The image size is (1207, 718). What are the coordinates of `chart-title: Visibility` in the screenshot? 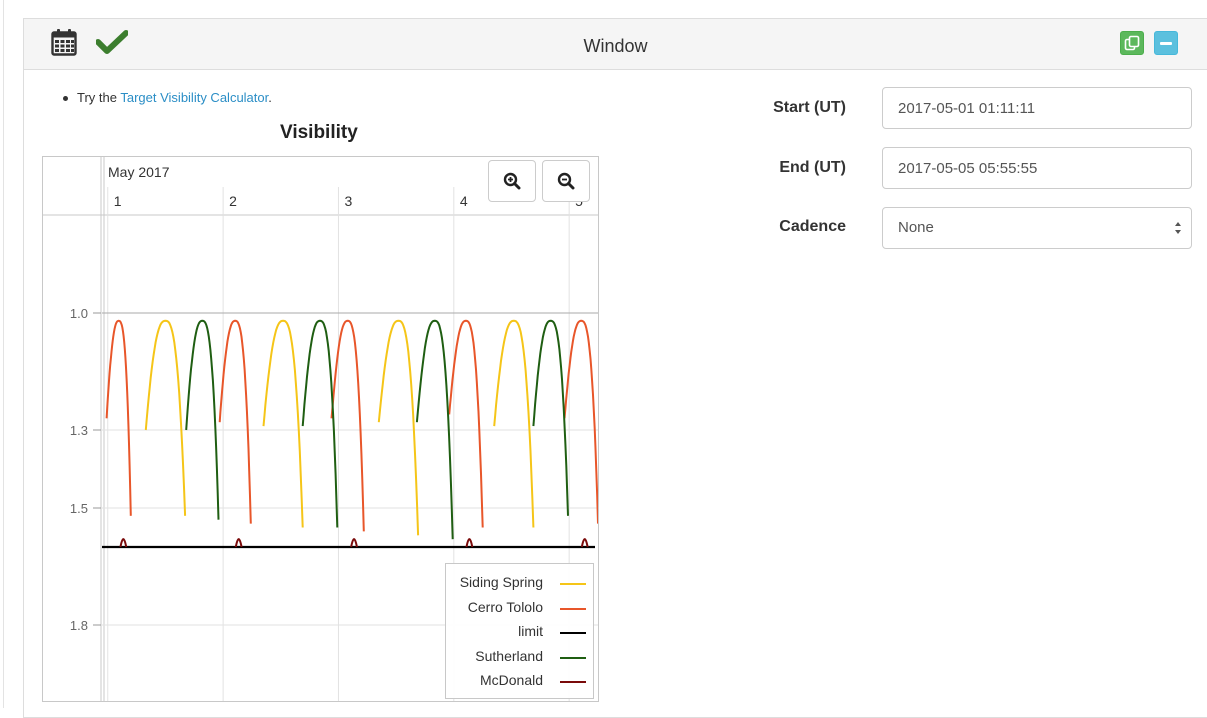 It's located at (319, 132).